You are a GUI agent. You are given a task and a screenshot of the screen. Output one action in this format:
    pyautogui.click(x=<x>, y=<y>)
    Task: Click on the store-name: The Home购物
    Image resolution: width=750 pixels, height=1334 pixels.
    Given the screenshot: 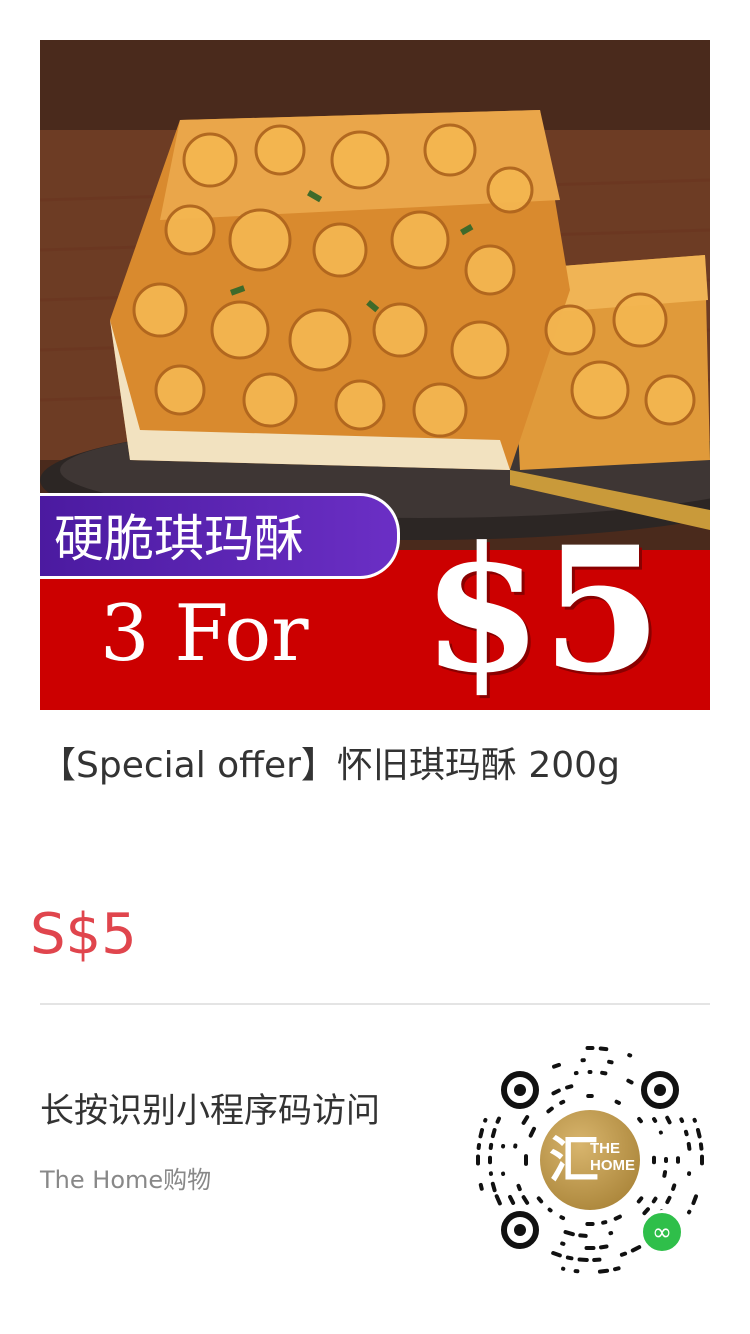 What is the action you would take?
    pyautogui.click(x=126, y=1180)
    